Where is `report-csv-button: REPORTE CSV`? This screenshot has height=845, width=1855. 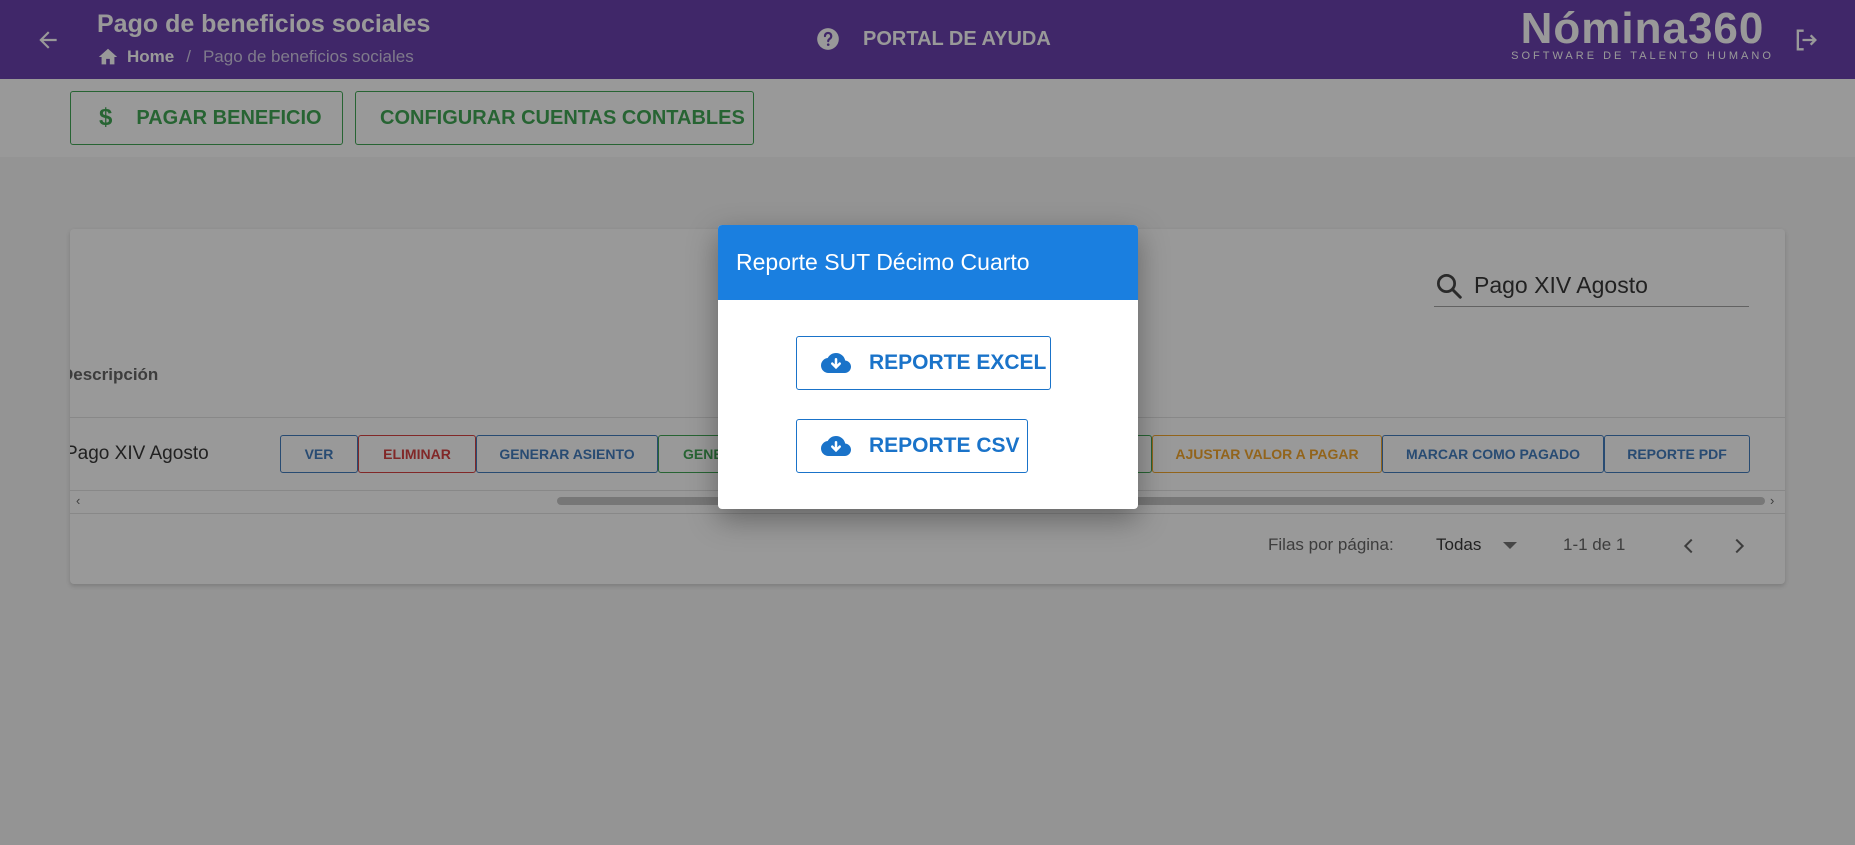
report-csv-button: REPORTE CSV is located at coordinates (912, 446).